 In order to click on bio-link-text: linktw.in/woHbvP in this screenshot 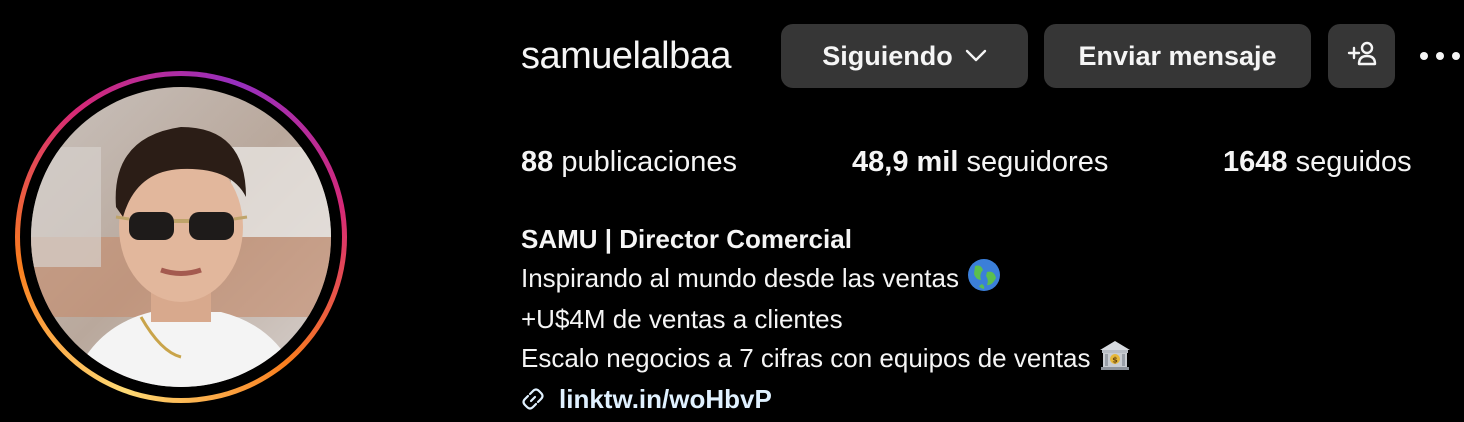, I will do `click(665, 399)`.